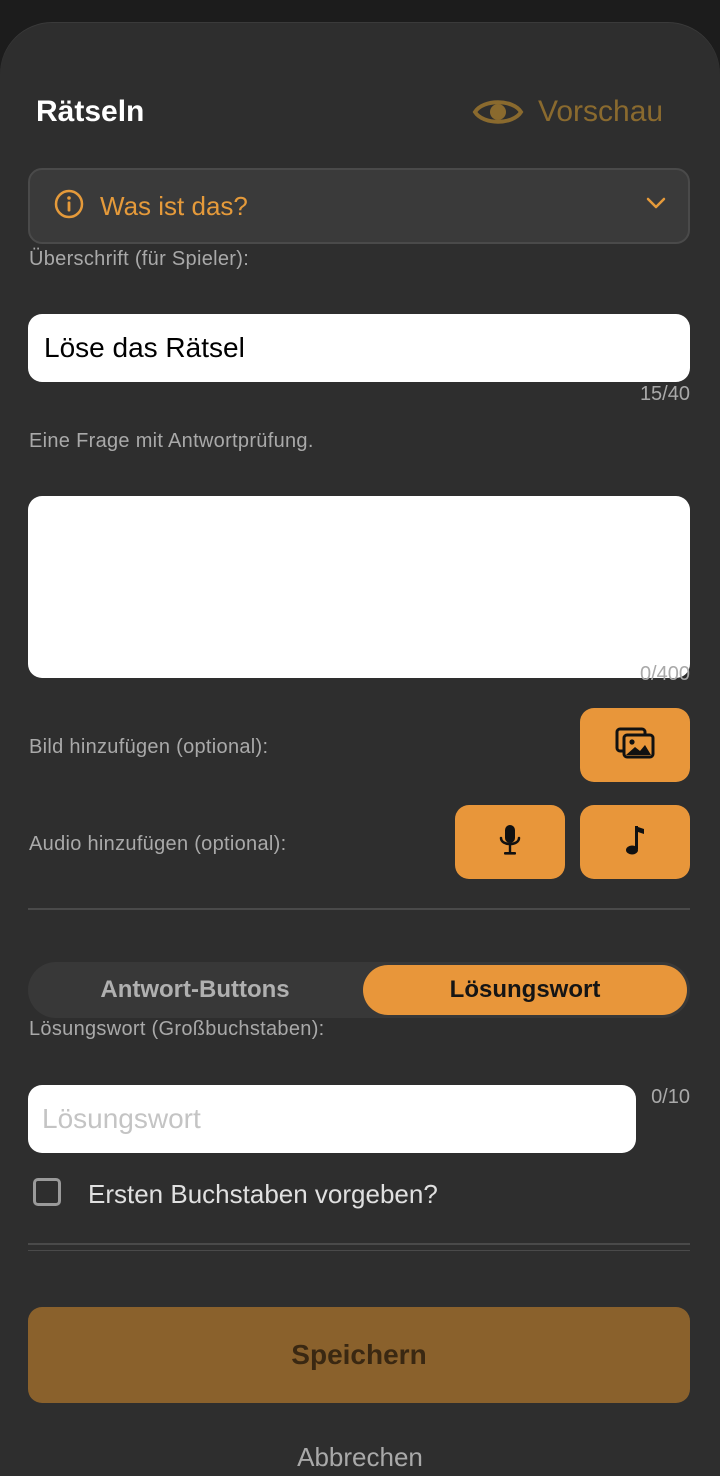 This screenshot has width=720, height=1476. Describe the element at coordinates (69, 206) in the screenshot. I see `info-icon` at that location.